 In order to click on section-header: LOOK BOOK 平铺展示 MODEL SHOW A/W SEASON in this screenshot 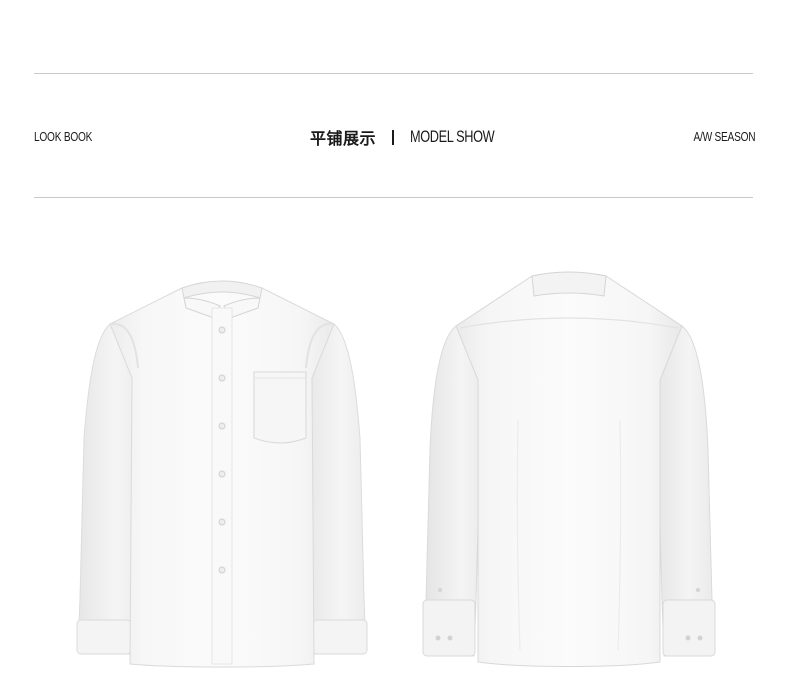, I will do `click(394, 137)`.